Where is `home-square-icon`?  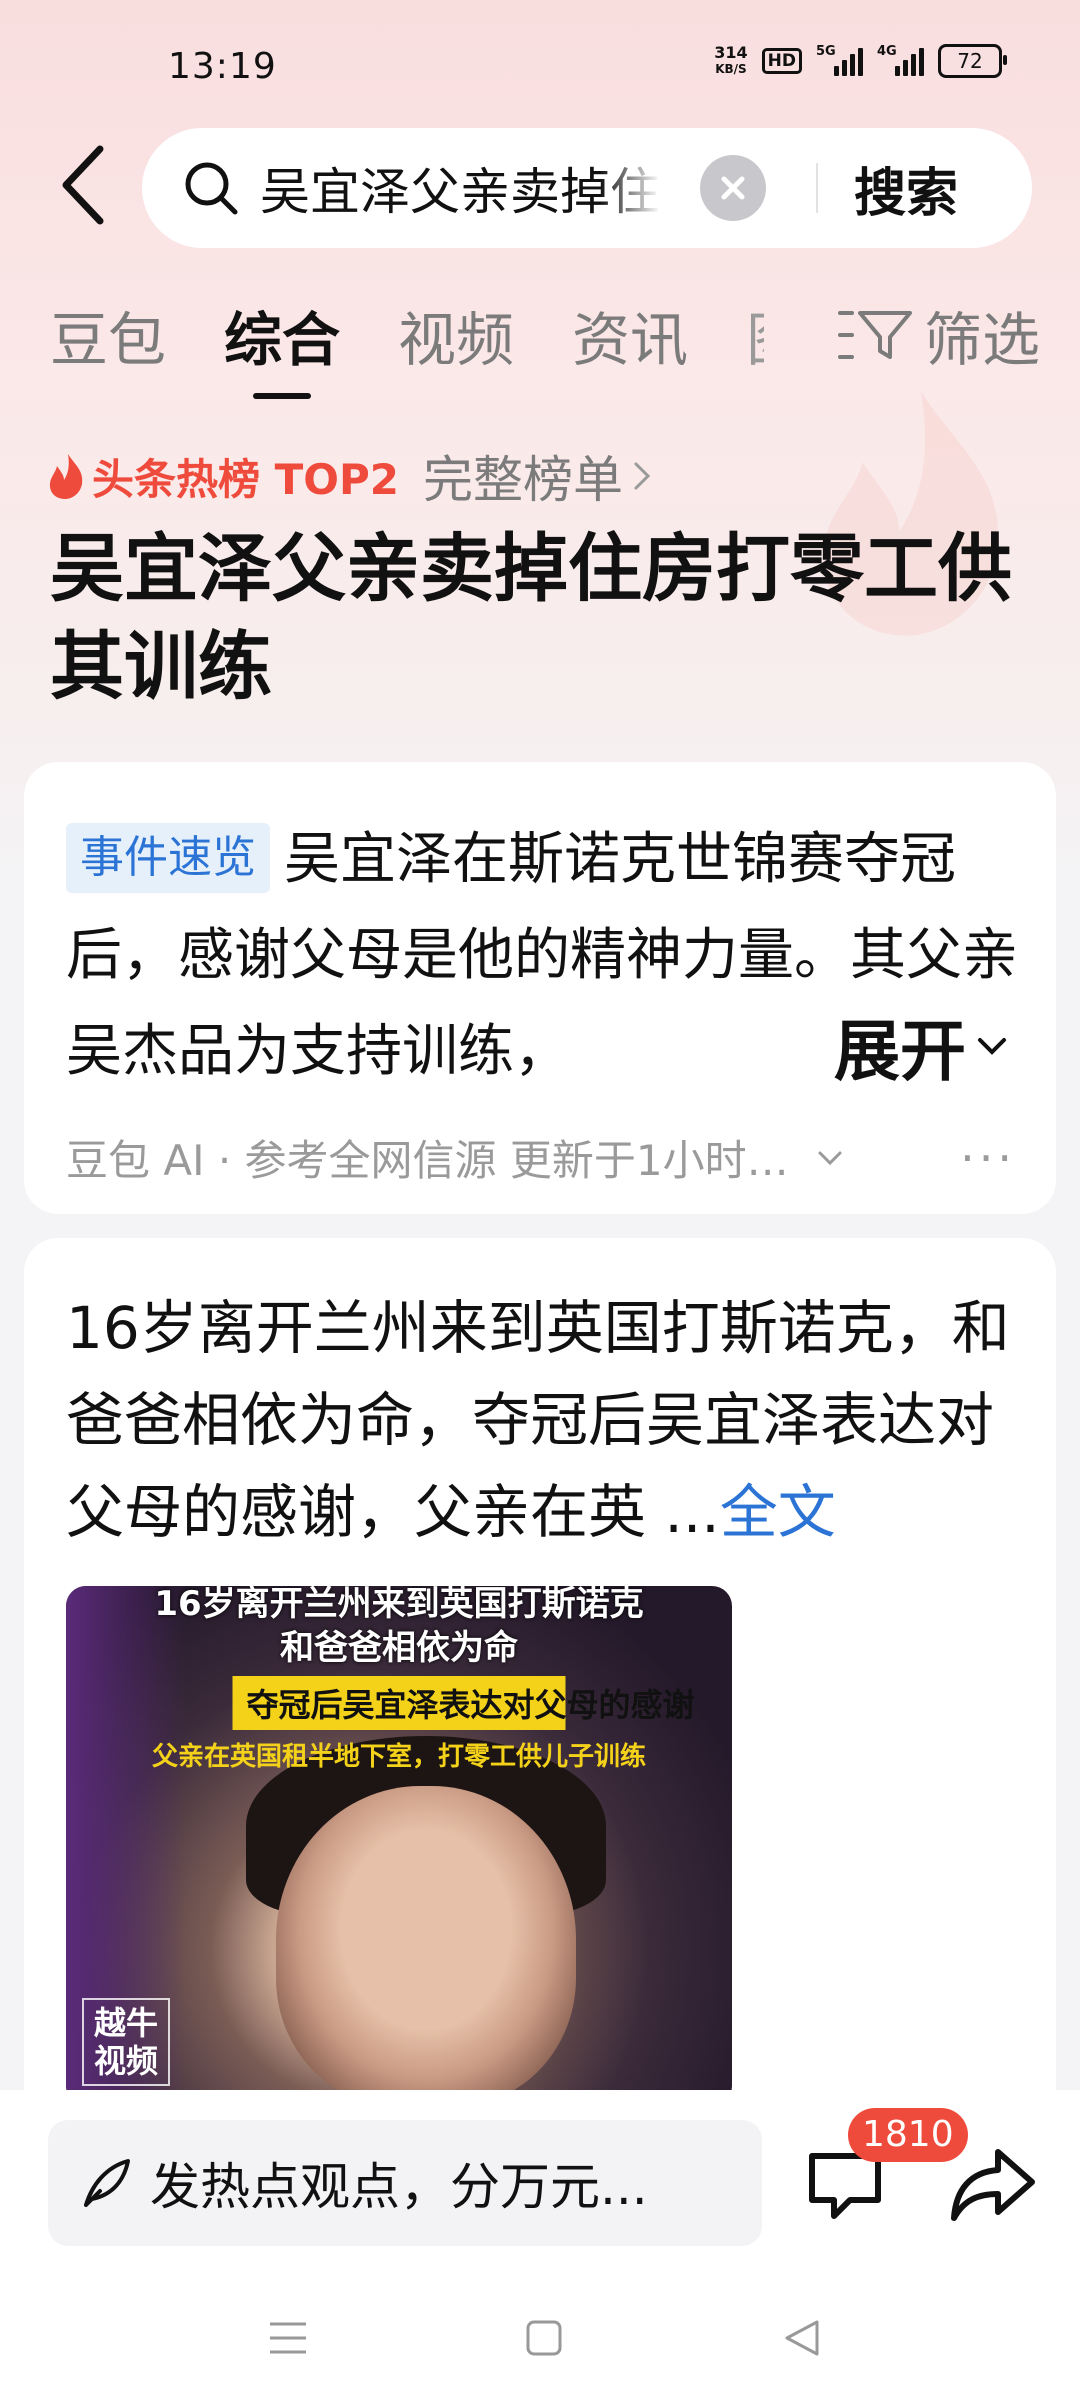
home-square-icon is located at coordinates (544, 2338).